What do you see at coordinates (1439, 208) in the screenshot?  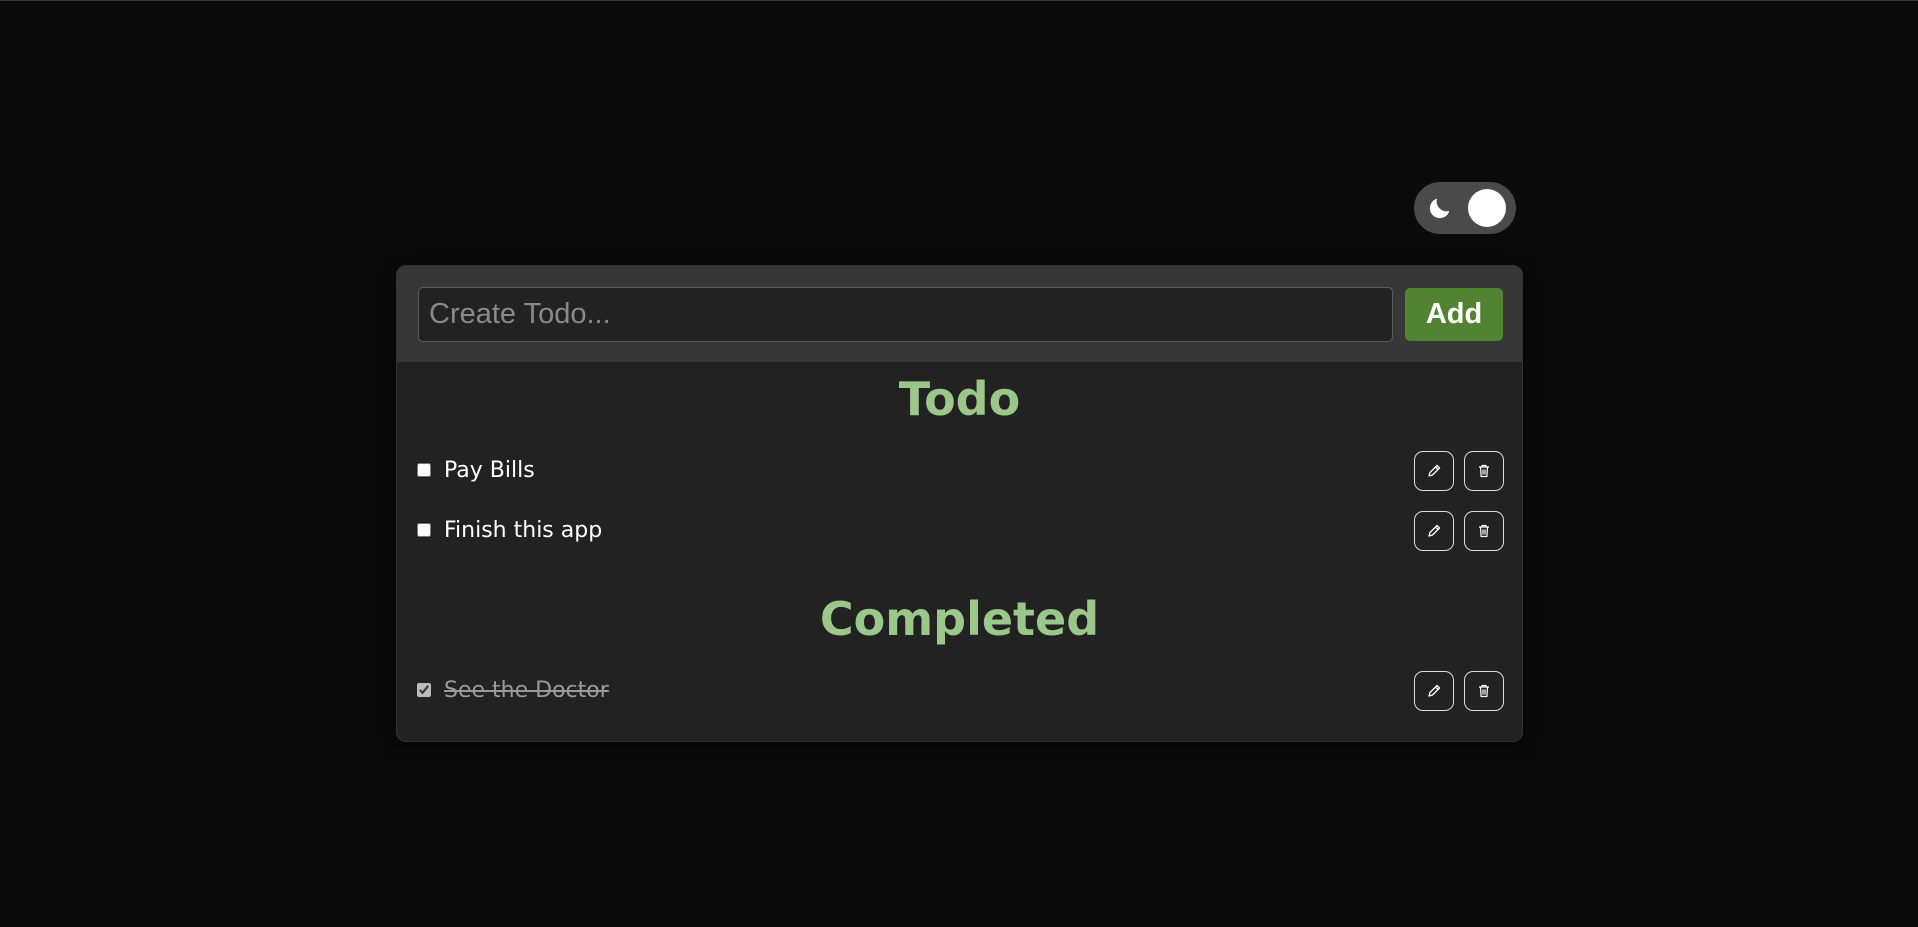 I see `moon-icon` at bounding box center [1439, 208].